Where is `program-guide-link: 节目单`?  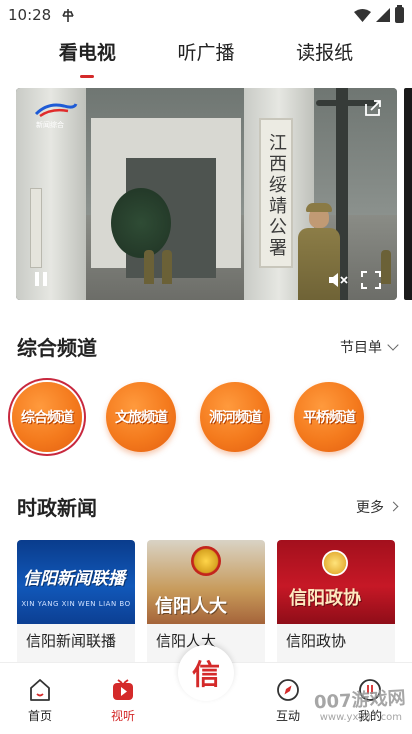 program-guide-link: 节目单 is located at coordinates (369, 347).